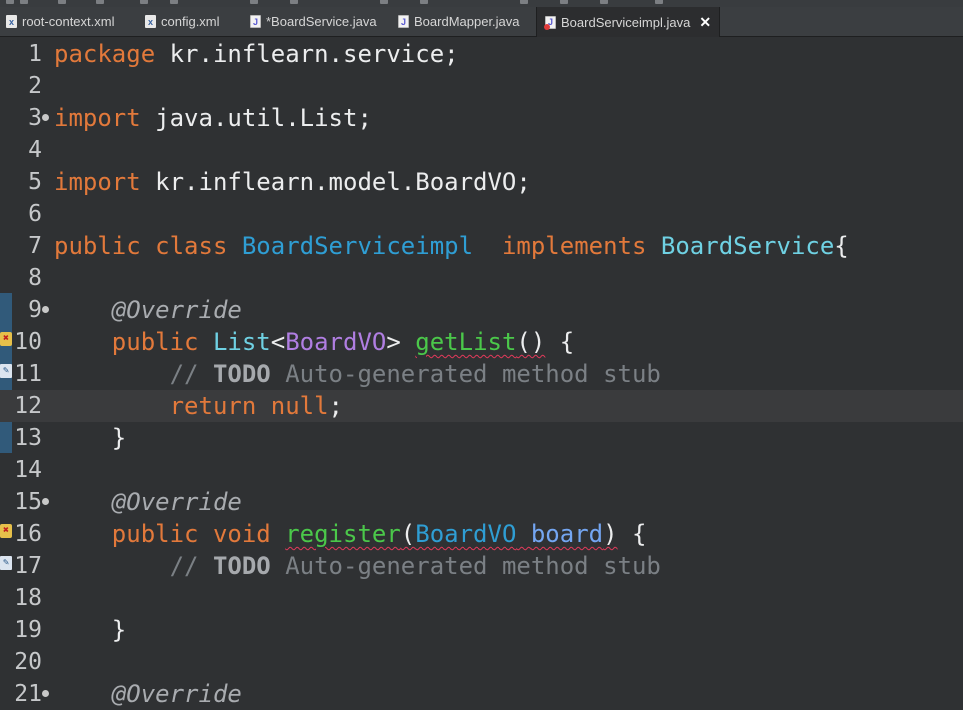 The width and height of the screenshot is (963, 710). I want to click on tab-board-service-impl: J BoardServiceimpl.java ✕, so click(628, 22).